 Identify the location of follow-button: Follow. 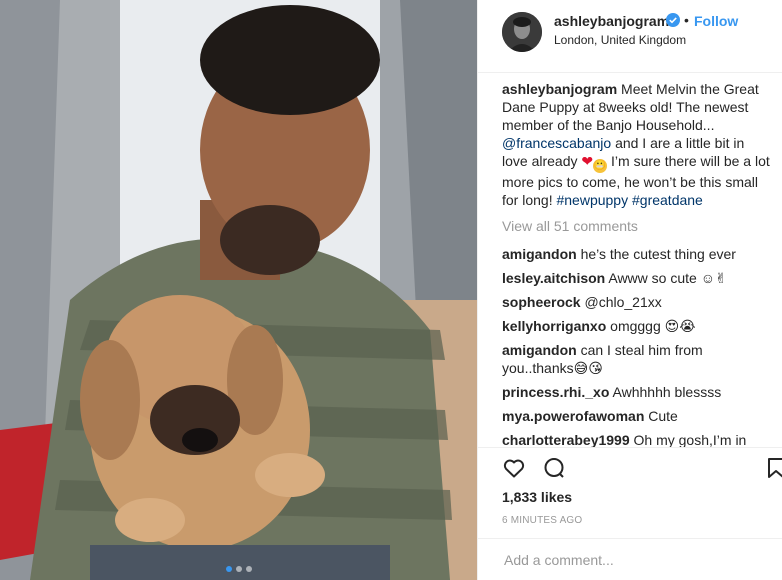
(716, 21).